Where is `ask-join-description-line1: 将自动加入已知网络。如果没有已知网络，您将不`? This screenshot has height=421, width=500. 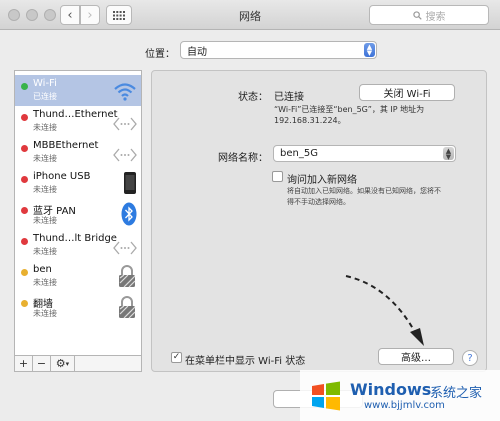 ask-join-description-line1: 将自动加入已知网络。如果没有已知网络，您将不 is located at coordinates (364, 191).